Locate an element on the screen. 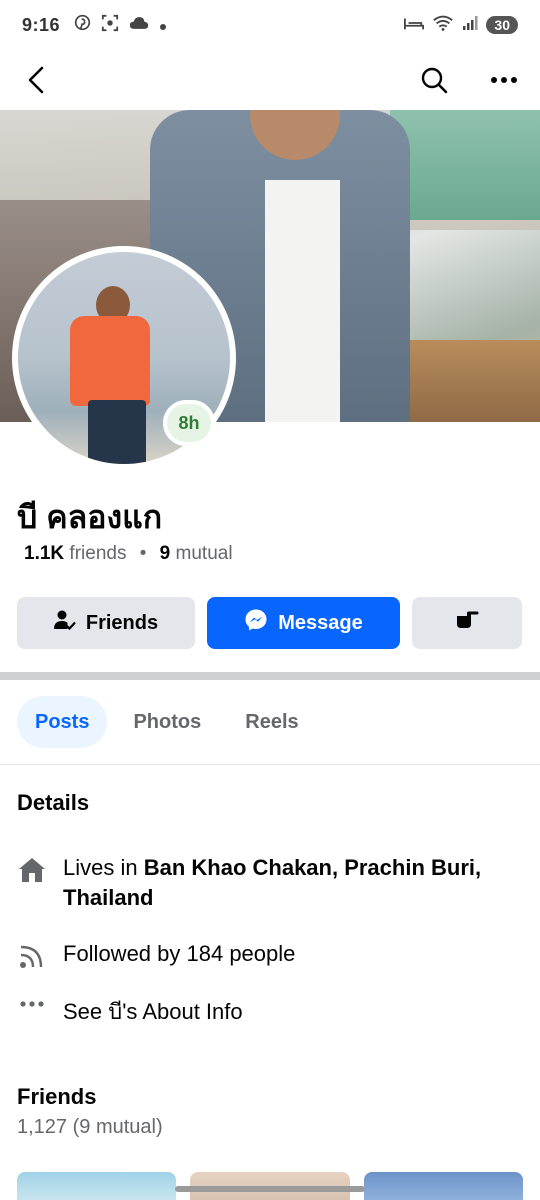 The width and height of the screenshot is (540, 1200). poke-icon is located at coordinates (467, 623).